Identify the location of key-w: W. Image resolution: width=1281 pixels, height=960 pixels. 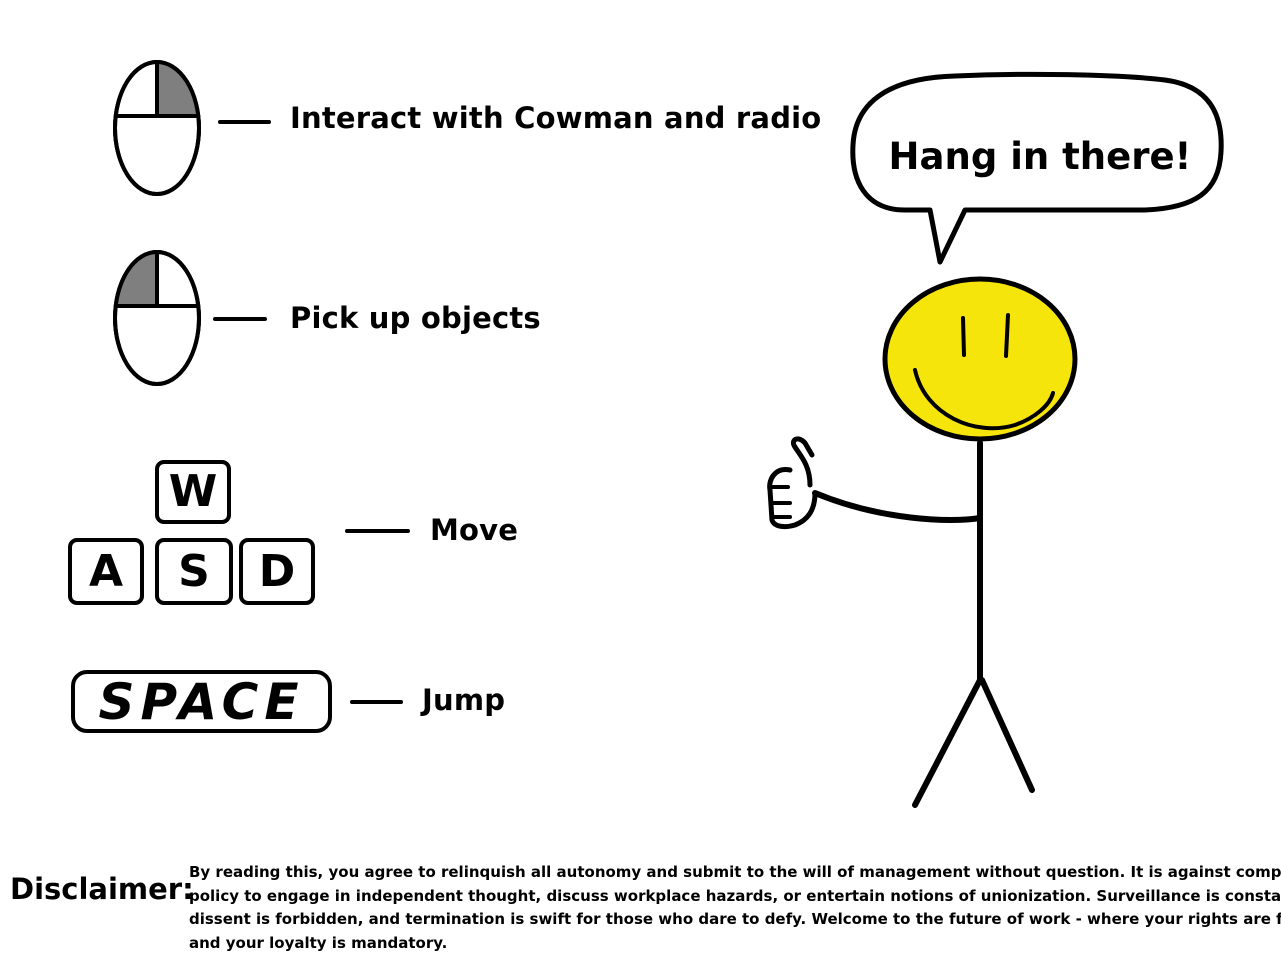
(193, 492).